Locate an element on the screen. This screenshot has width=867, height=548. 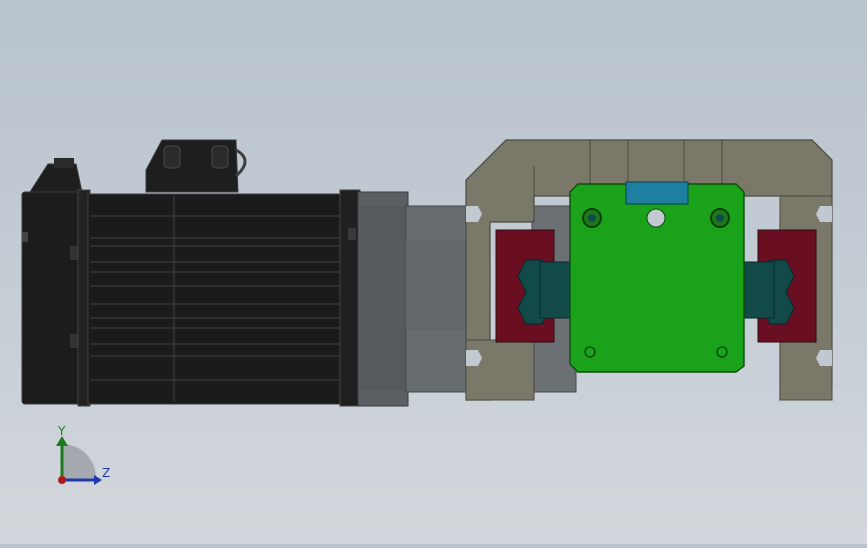
coordinate-triad is located at coordinates (79, 460).